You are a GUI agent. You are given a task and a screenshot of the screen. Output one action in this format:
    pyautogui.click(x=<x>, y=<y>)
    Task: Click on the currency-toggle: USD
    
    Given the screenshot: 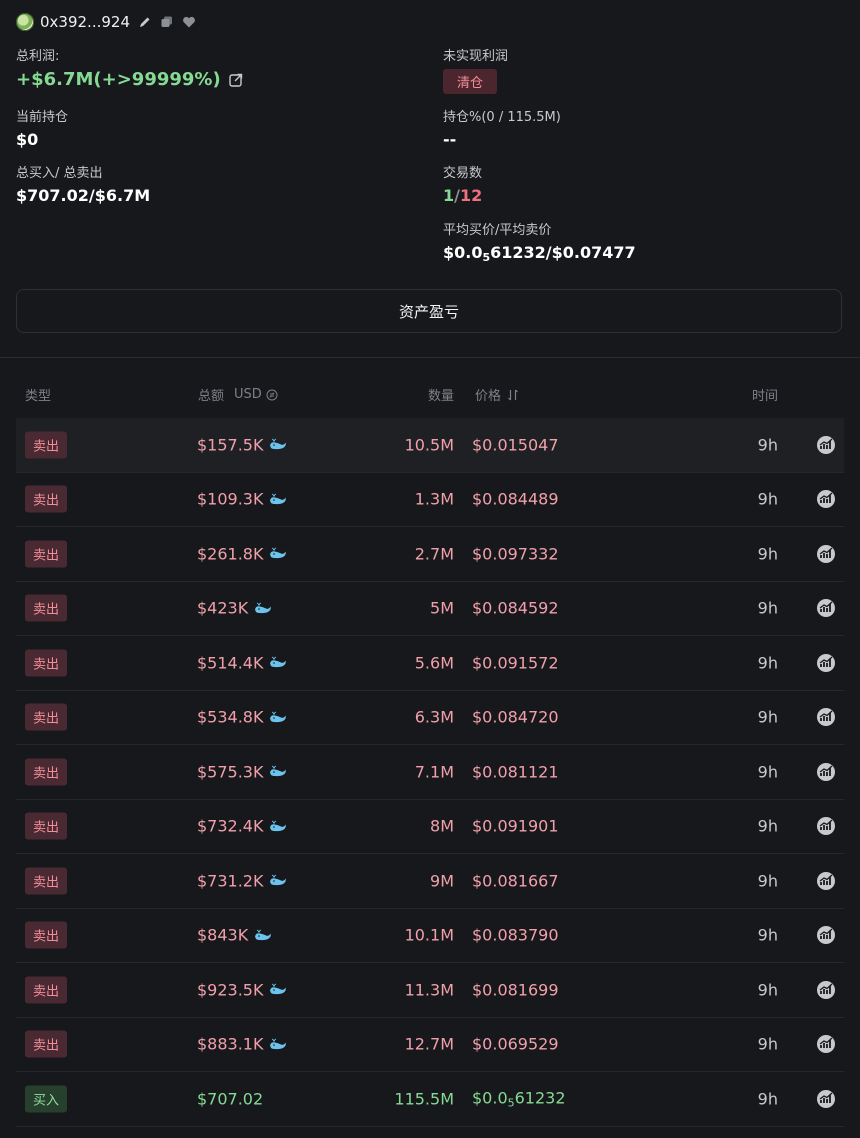 What is the action you would take?
    pyautogui.click(x=256, y=394)
    